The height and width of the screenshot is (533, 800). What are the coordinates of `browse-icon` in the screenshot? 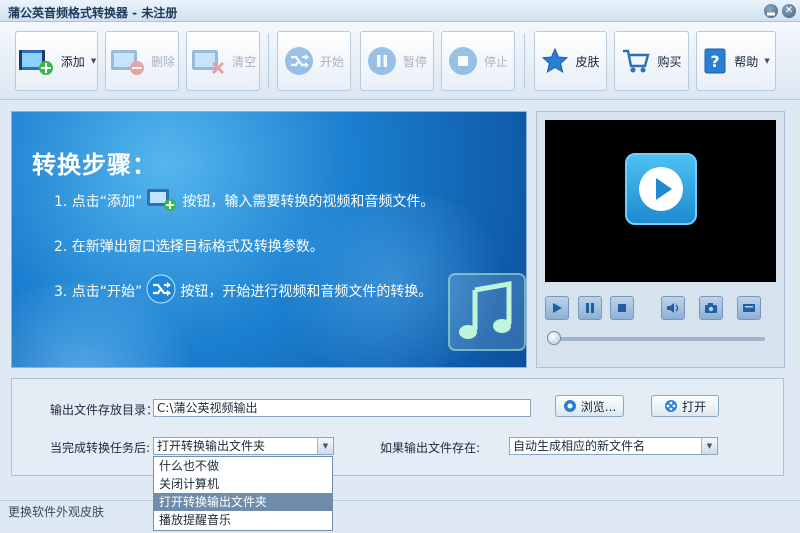 It's located at (569, 406).